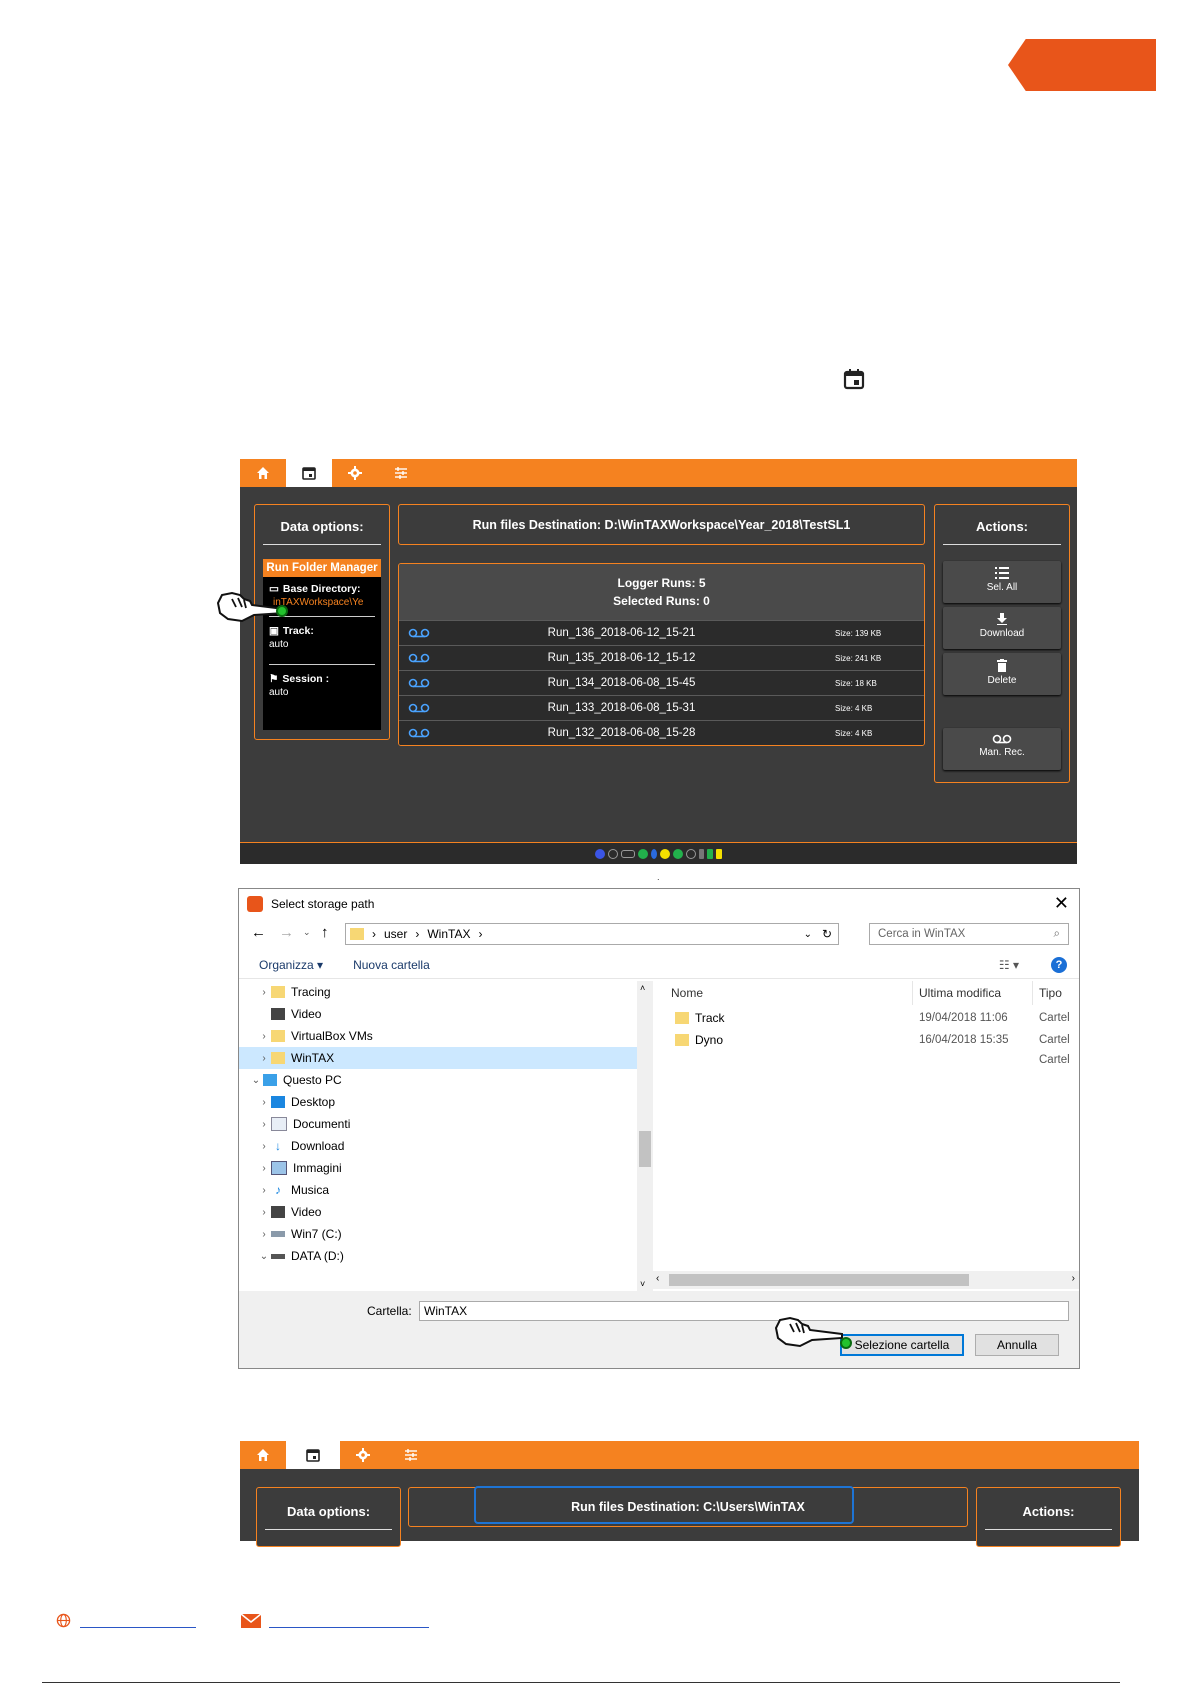 The width and height of the screenshot is (1192, 1685). Describe the element at coordinates (808, 1332) in the screenshot. I see `pointing-hand-icon` at that location.